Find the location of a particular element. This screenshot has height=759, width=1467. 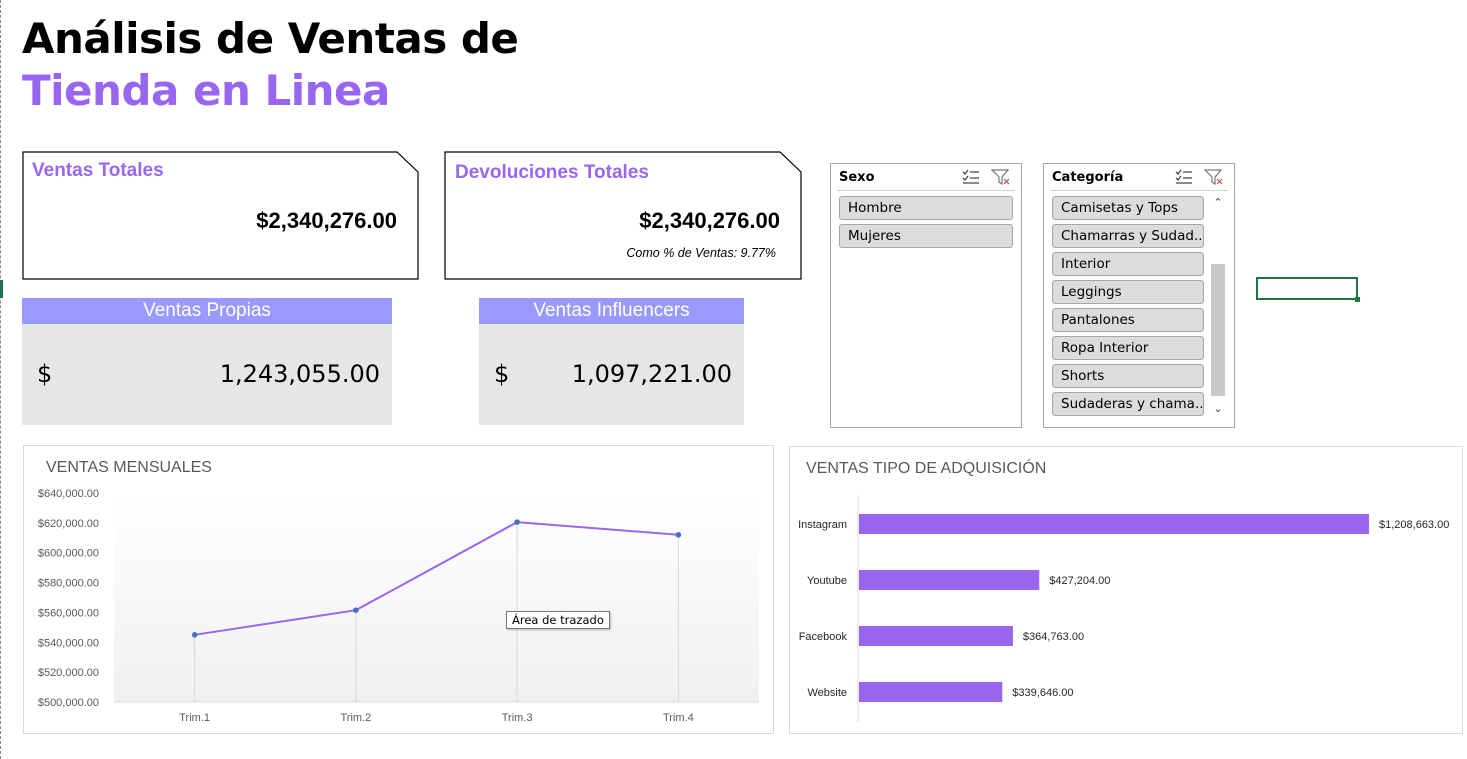

kpi-ventas-totales: Ventas Totales $2,340,276.00 is located at coordinates (220, 215).